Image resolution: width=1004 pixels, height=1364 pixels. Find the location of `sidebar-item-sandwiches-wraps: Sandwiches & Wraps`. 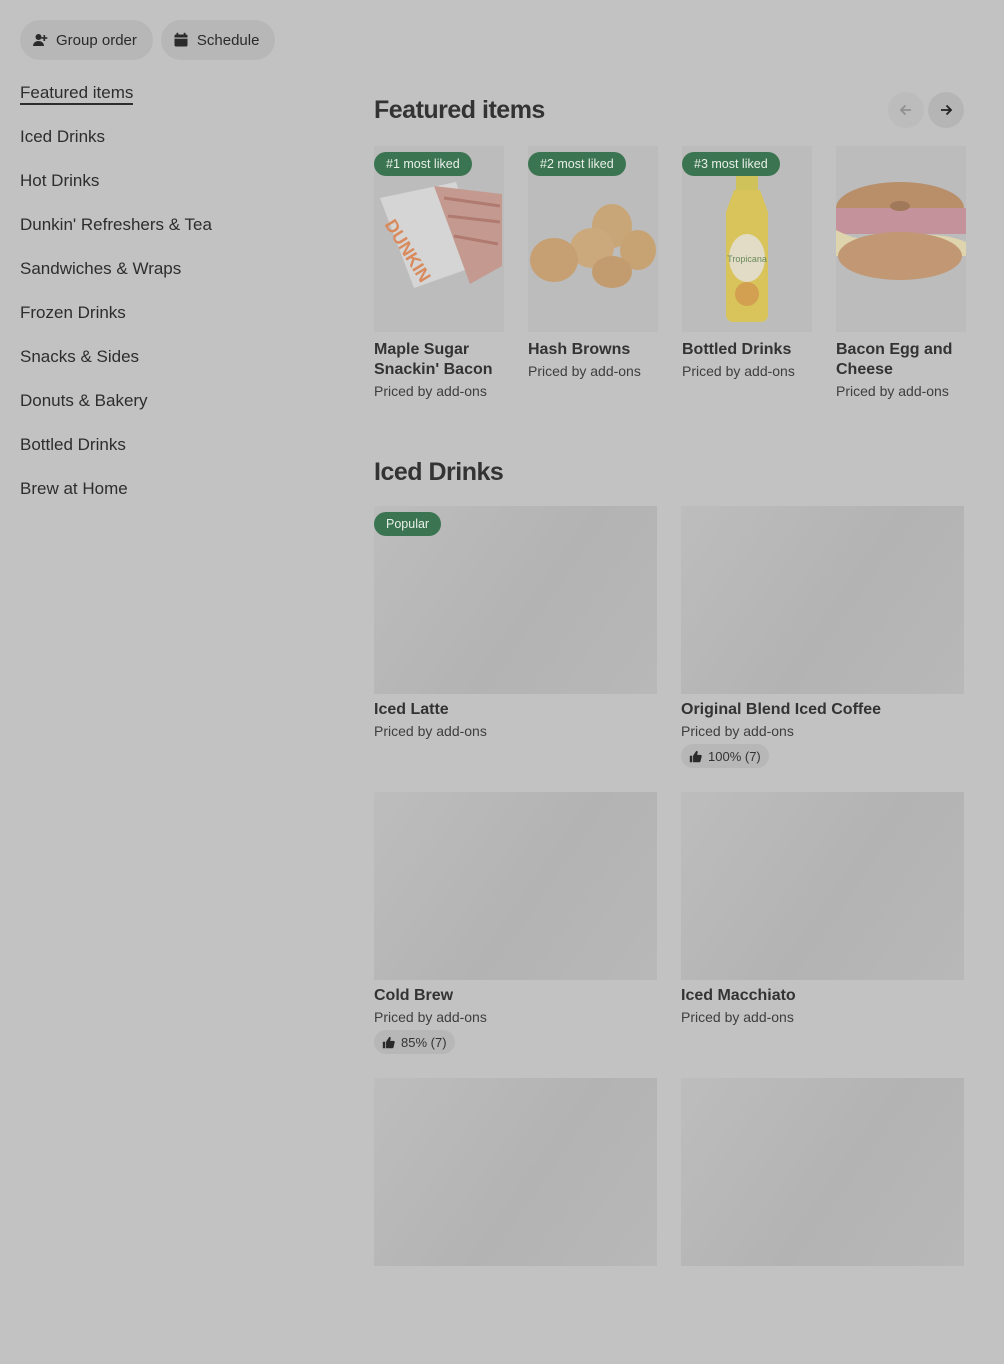

sidebar-item-sandwiches-wraps: Sandwiches & Wraps is located at coordinates (170, 276).